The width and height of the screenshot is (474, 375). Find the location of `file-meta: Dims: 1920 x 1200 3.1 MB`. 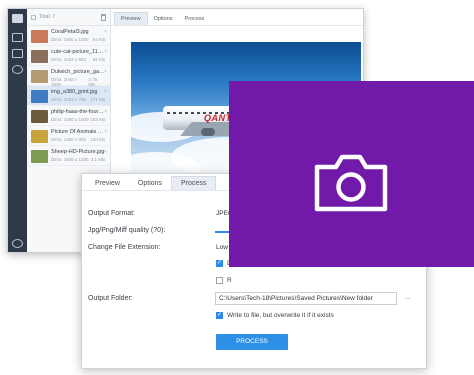

file-meta: Dims: 1920 x 1200 3.1 MB is located at coordinates (78, 159).